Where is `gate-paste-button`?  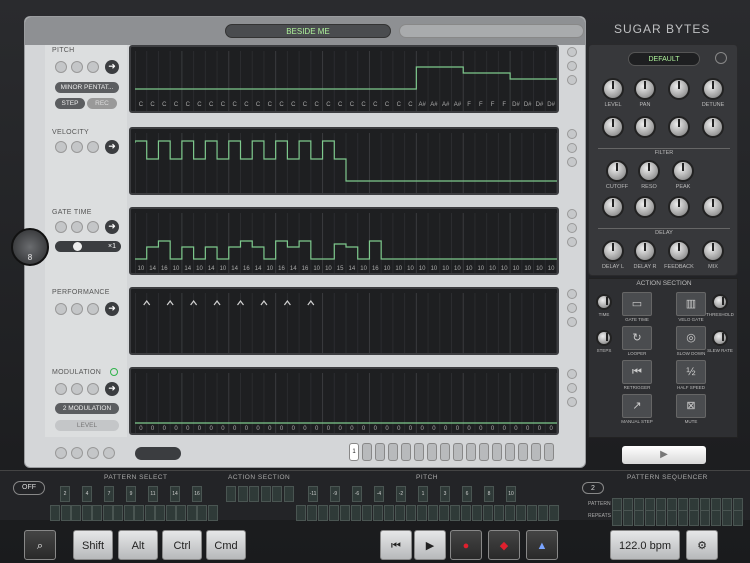
gate-paste-button is located at coordinates (77, 227).